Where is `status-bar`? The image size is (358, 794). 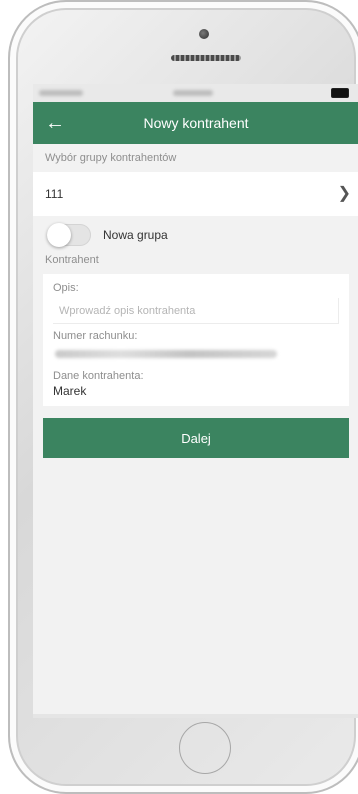 status-bar is located at coordinates (195, 93).